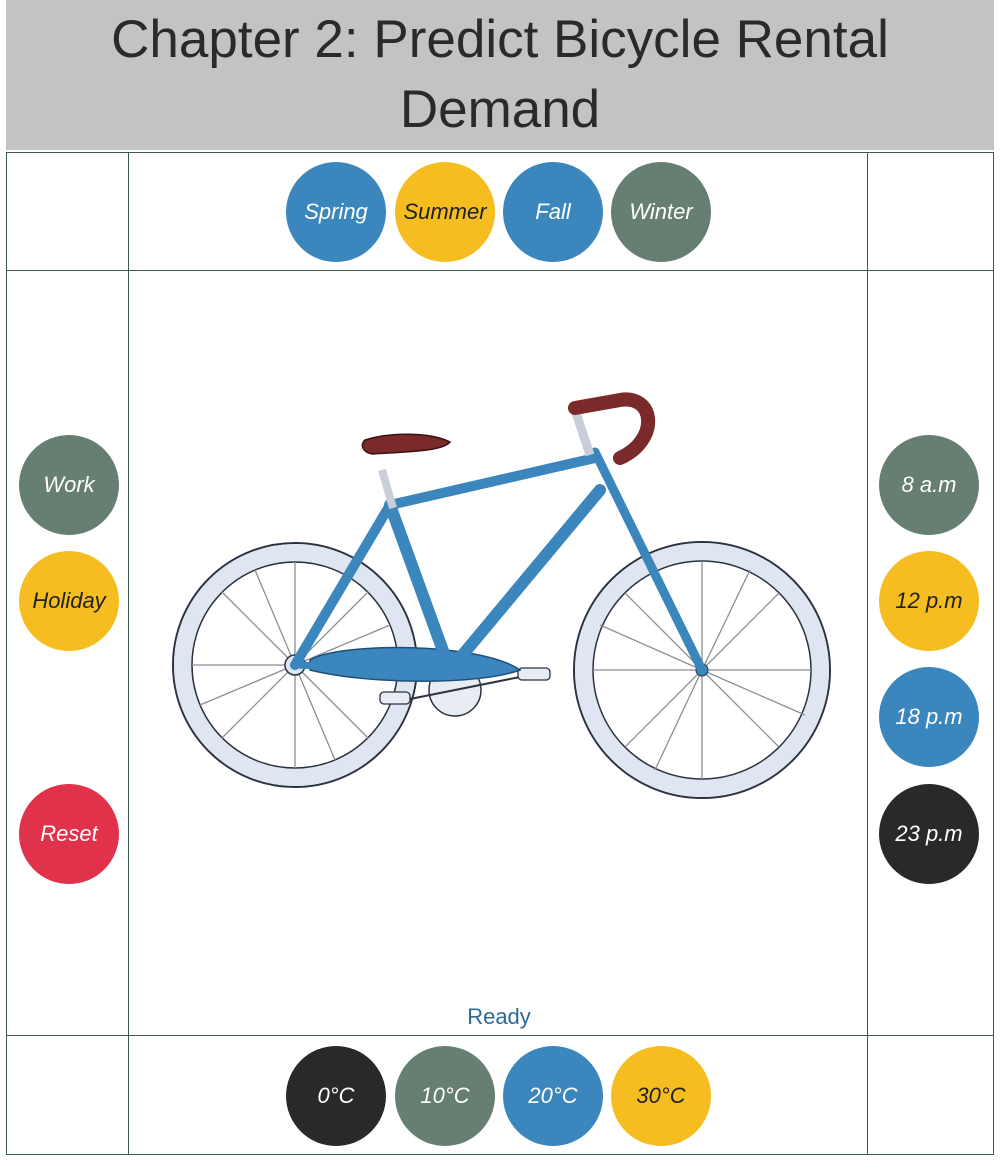 This screenshot has width=1000, height=1161. Describe the element at coordinates (929, 717) in the screenshot. I see `hour-18pm-button: 18 p.m` at that location.